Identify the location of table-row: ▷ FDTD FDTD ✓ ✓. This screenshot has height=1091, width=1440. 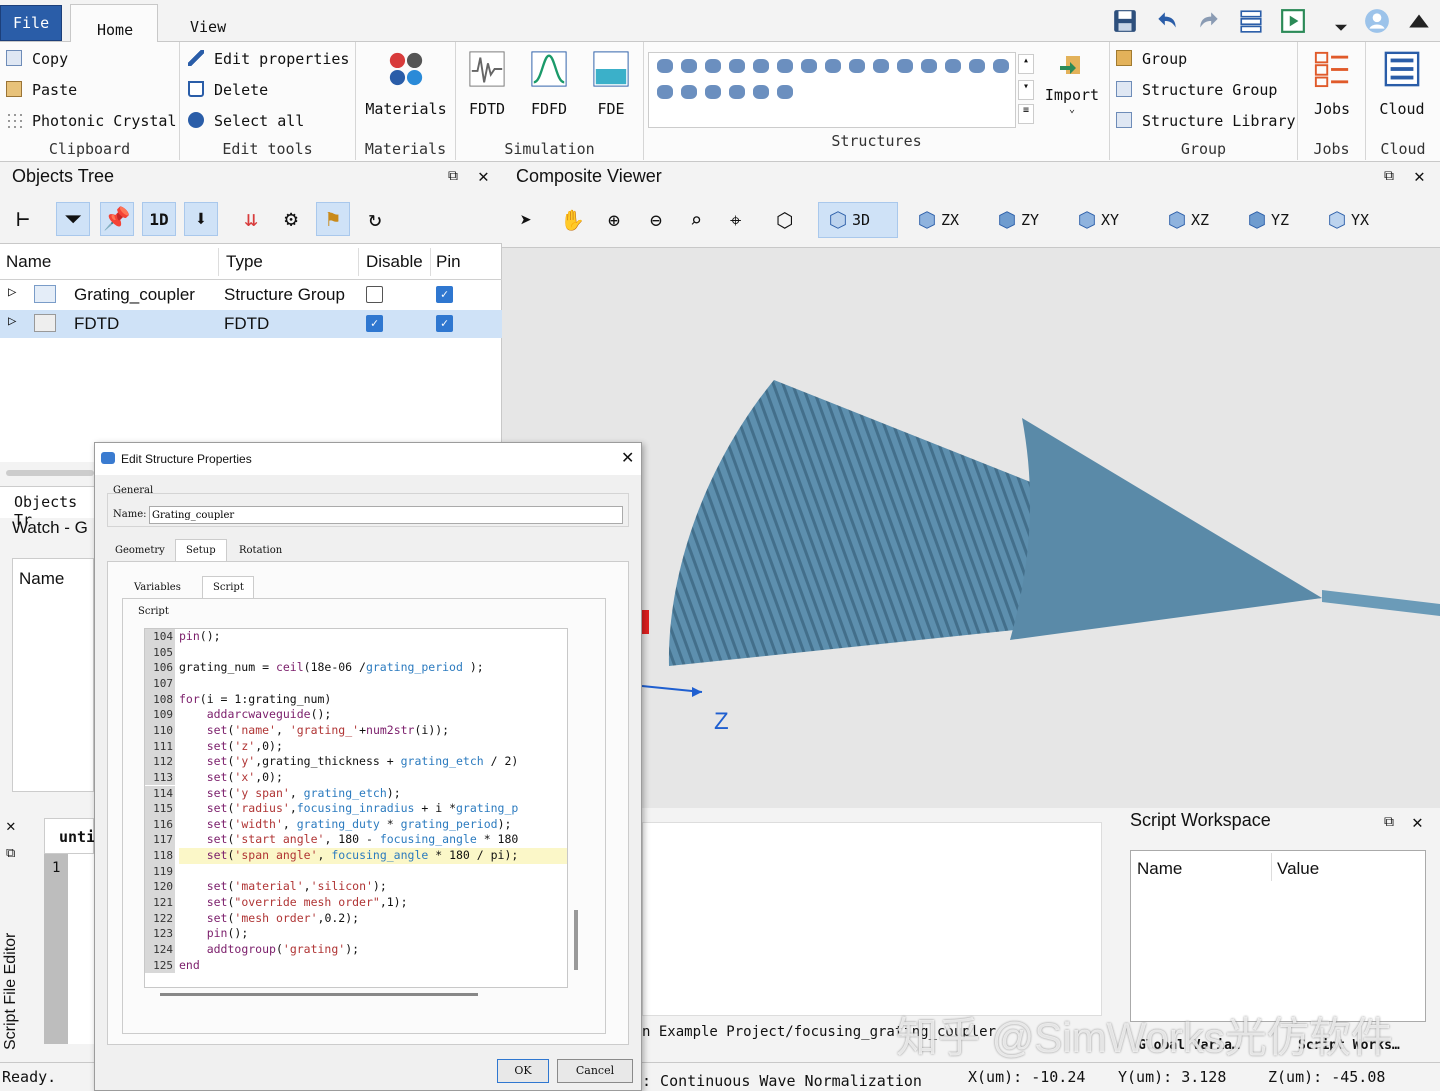
(251, 324).